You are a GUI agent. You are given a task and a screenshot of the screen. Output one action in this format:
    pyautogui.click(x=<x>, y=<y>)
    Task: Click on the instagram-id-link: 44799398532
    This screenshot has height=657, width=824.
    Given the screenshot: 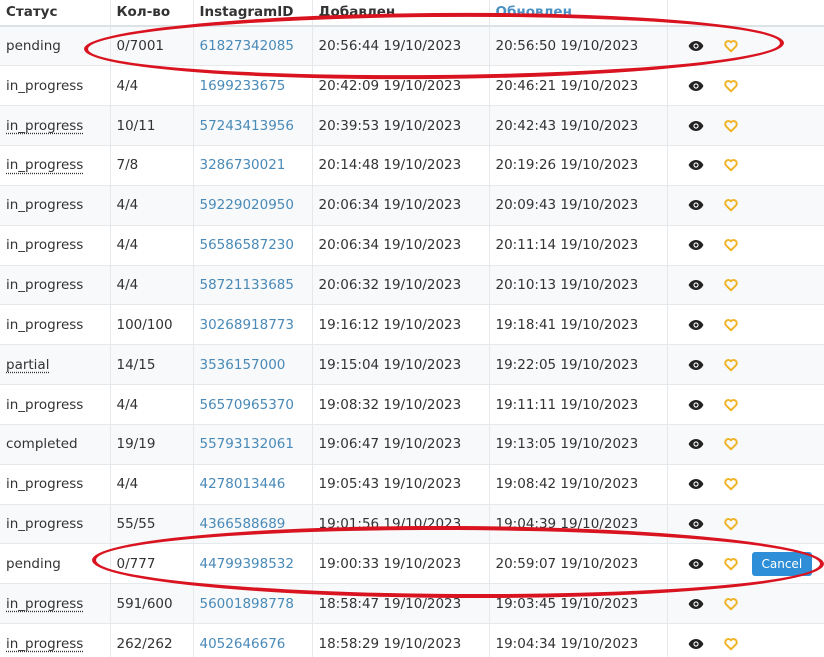 What is the action you would take?
    pyautogui.click(x=247, y=564)
    